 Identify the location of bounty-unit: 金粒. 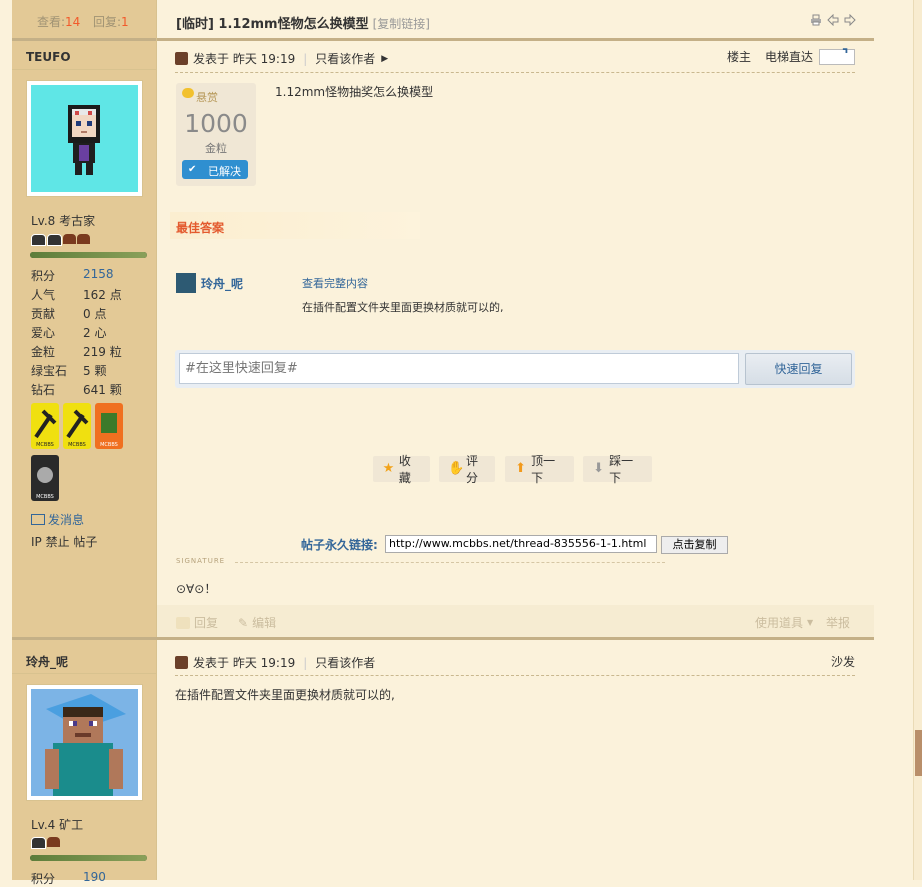
(216, 148).